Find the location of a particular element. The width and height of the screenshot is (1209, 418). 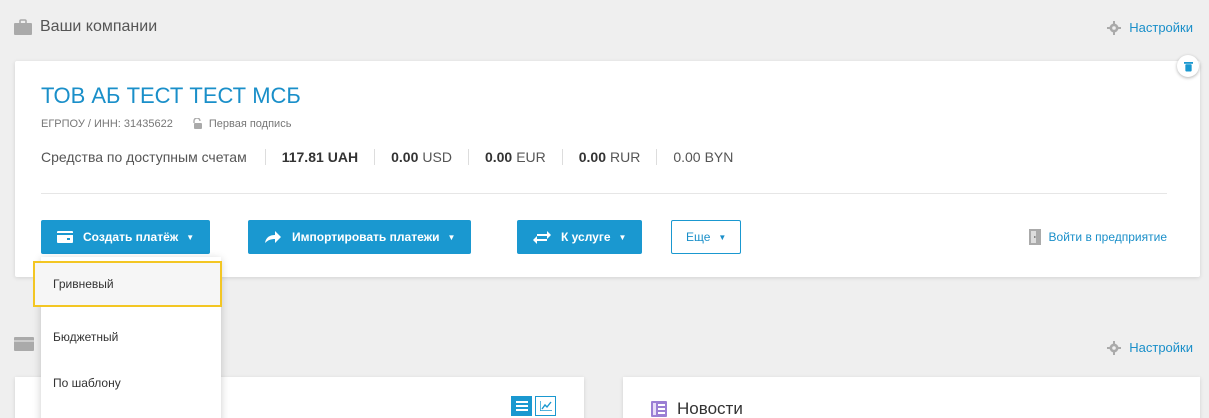

funds-label: Средства по доступным счетам is located at coordinates (144, 157).